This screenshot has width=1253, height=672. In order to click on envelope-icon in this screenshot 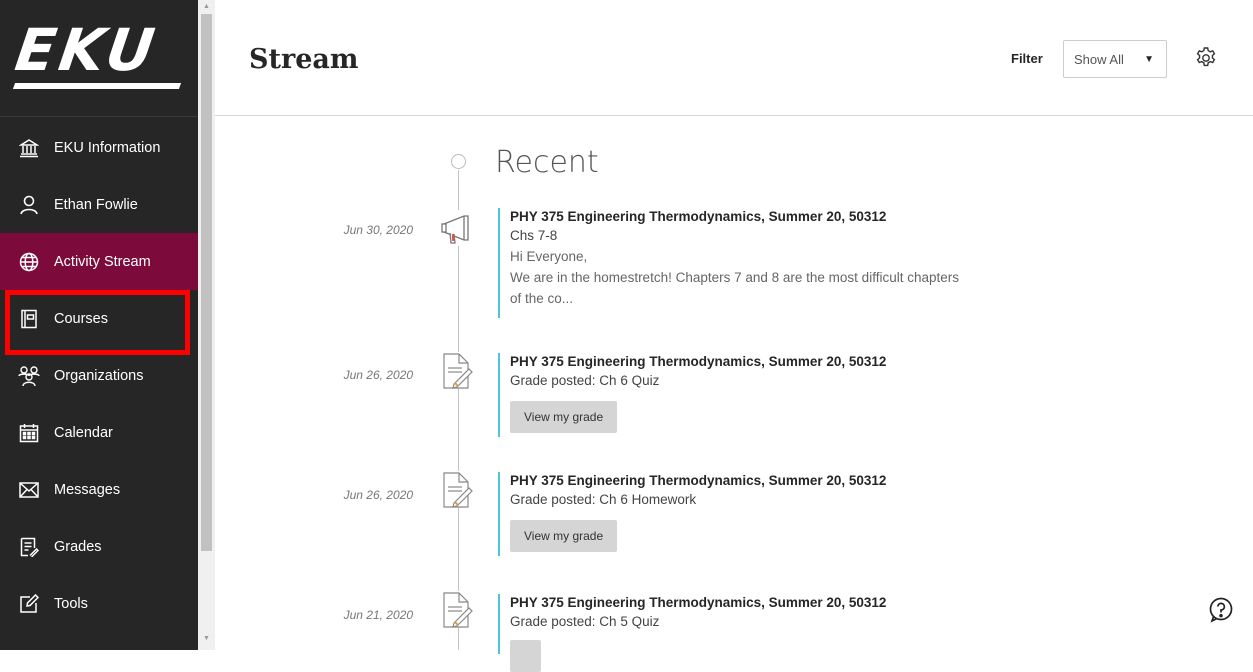, I will do `click(29, 490)`.